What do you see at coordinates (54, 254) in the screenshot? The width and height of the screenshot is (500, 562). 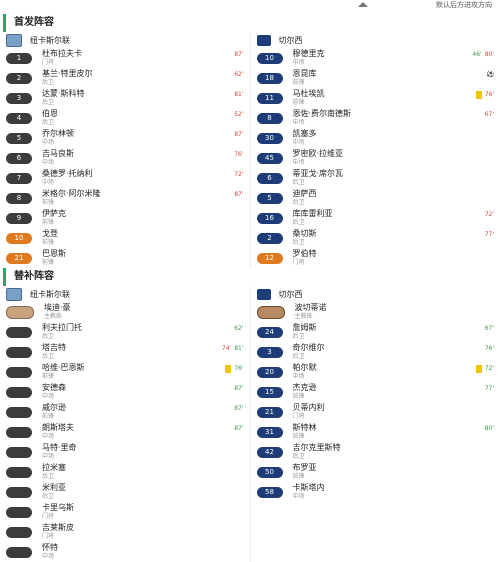 I see `player-name: 巴恩斯` at bounding box center [54, 254].